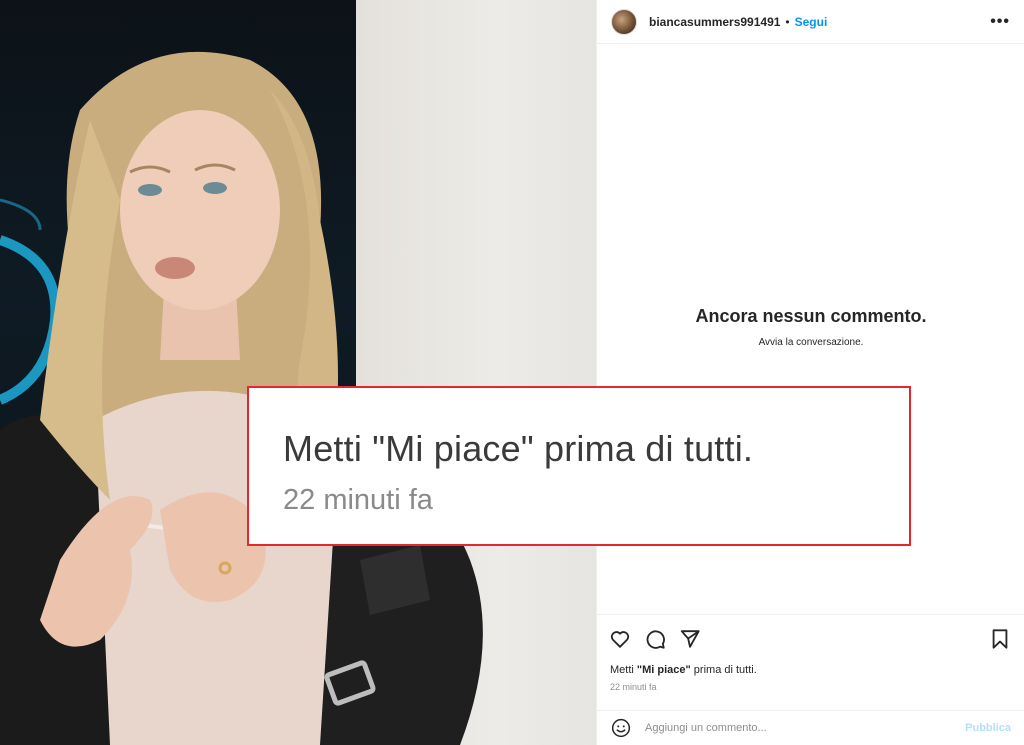  Describe the element at coordinates (624, 21) in the screenshot. I see `avatar` at that location.